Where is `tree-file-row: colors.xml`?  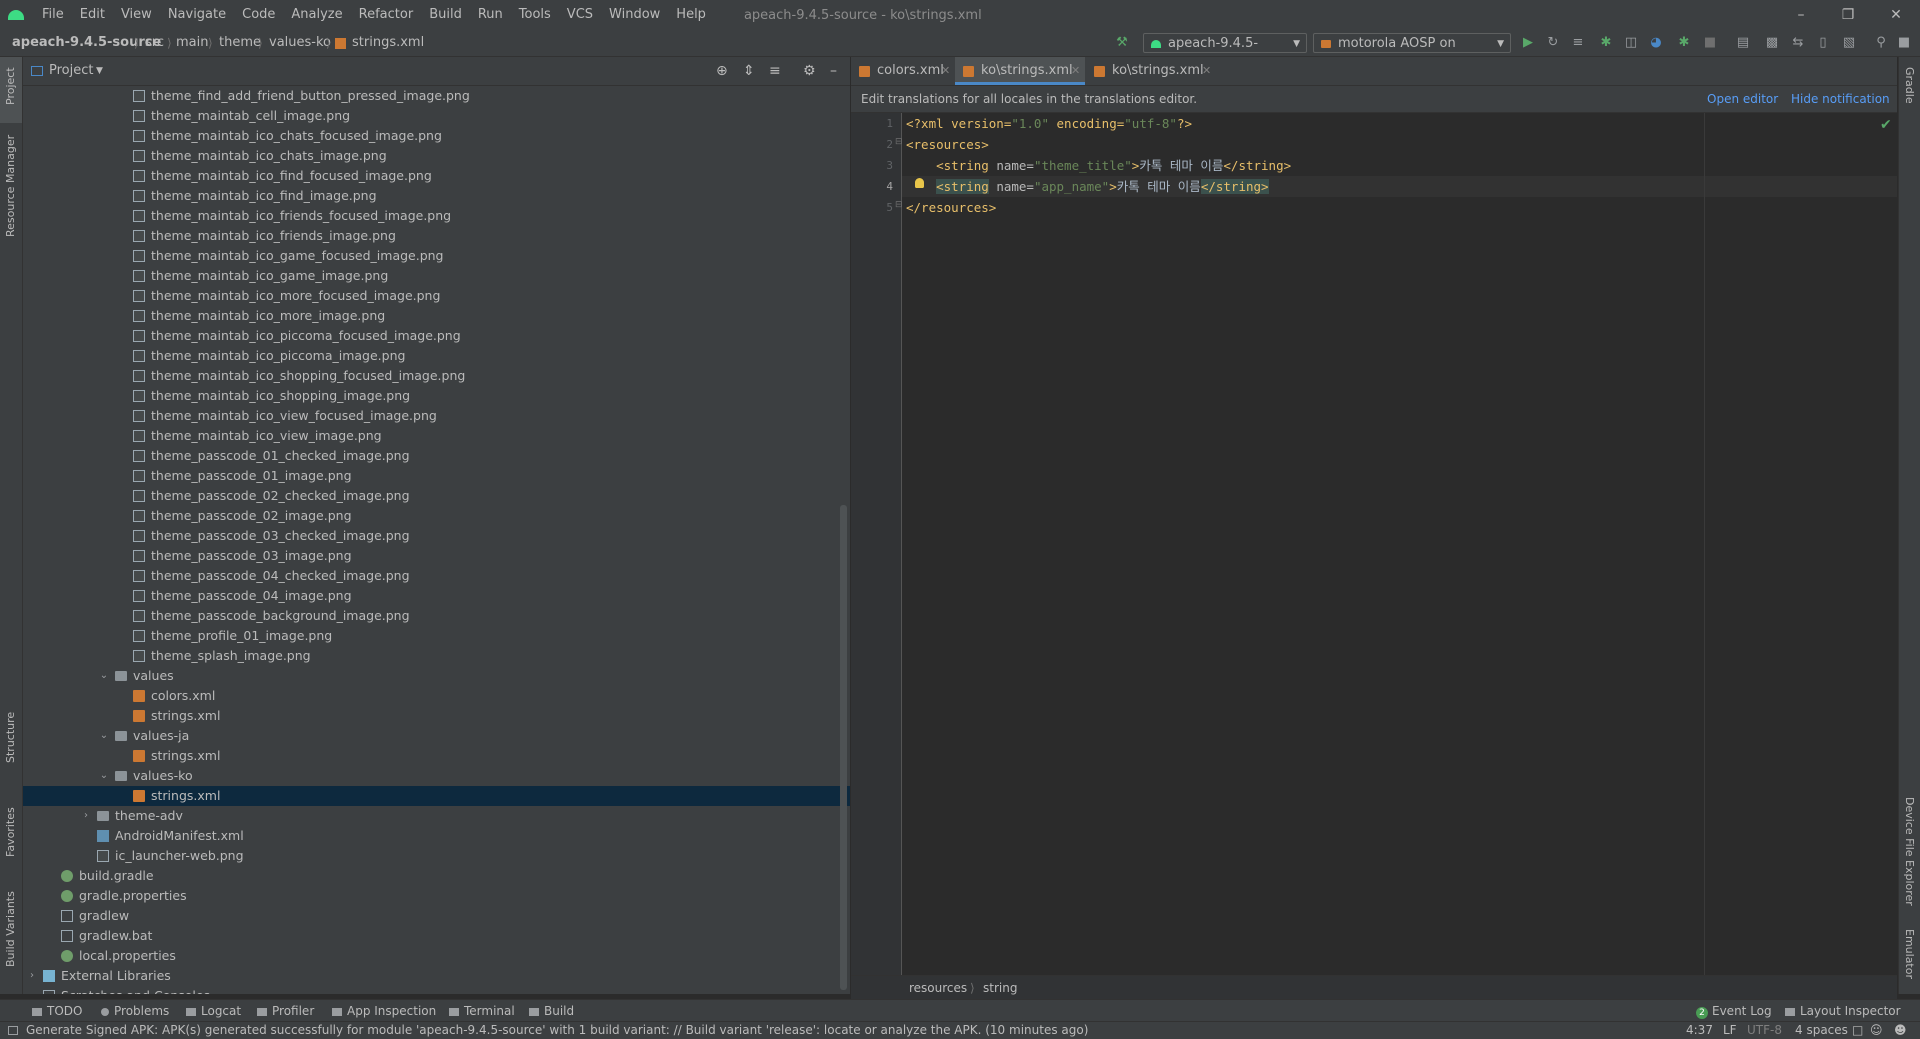
tree-file-row: colors.xml is located at coordinates (436, 696).